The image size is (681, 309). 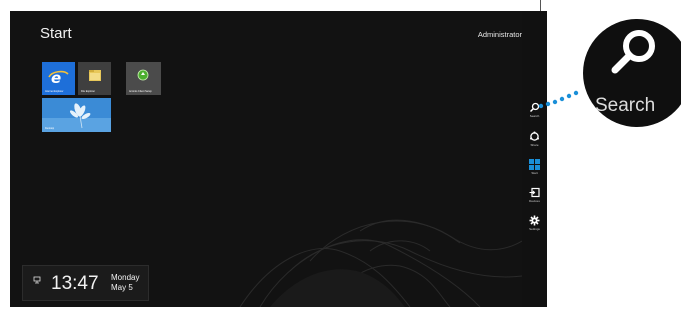 What do you see at coordinates (534, 192) in the screenshot?
I see `devices-icon` at bounding box center [534, 192].